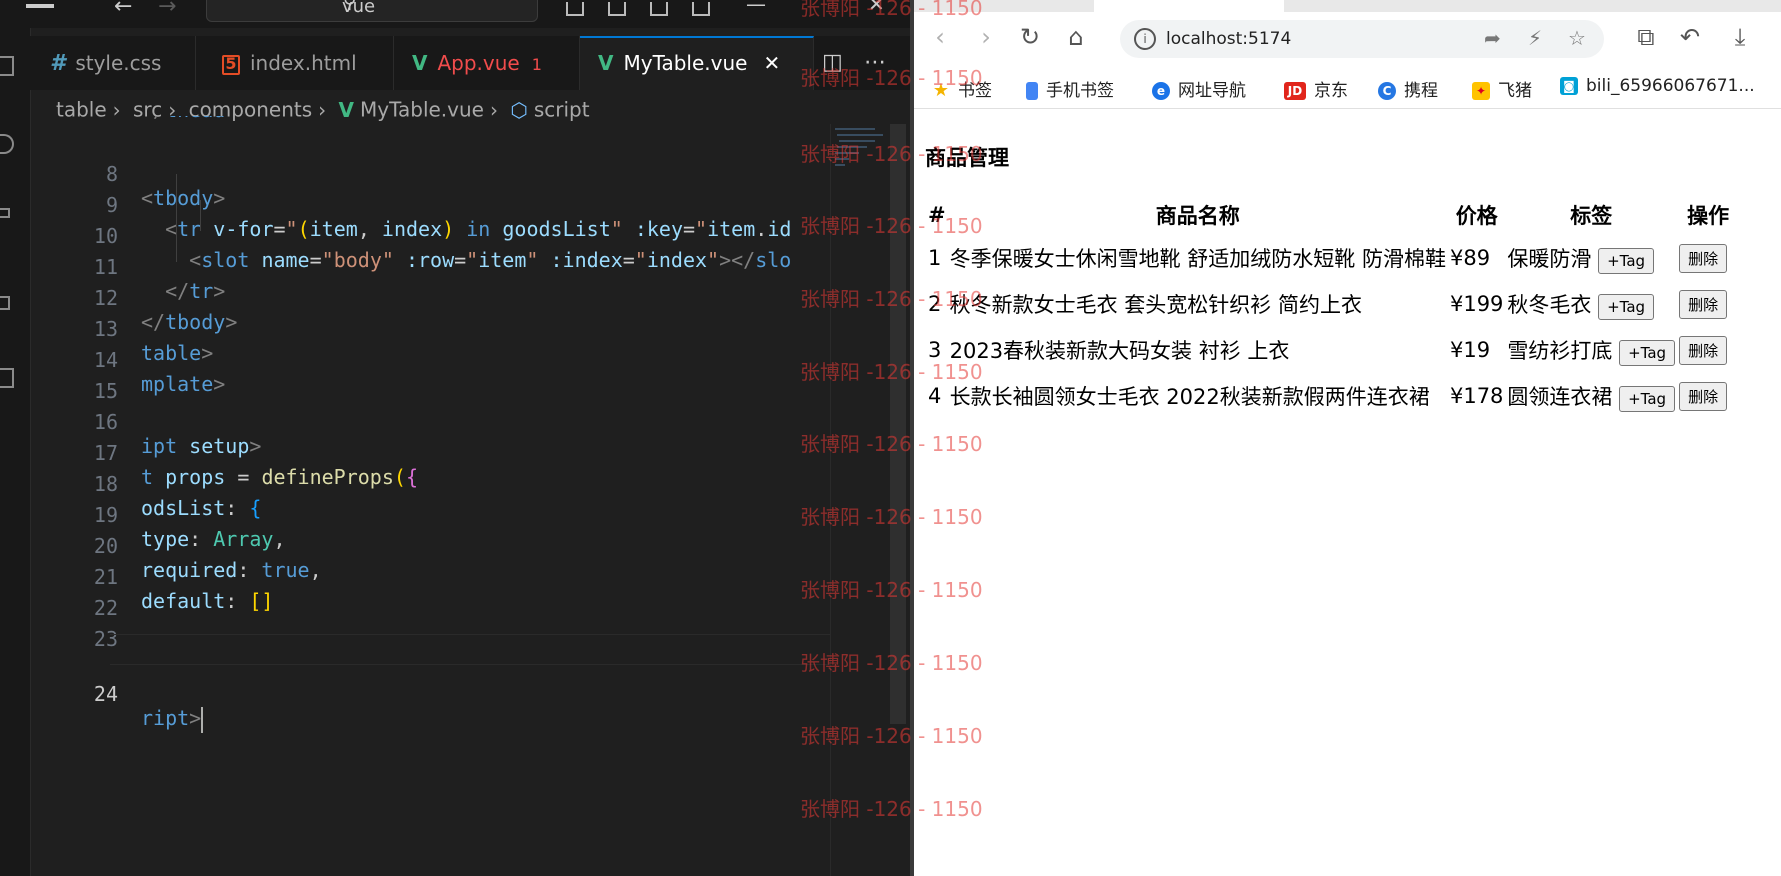  What do you see at coordinates (7, 378) in the screenshot?
I see `extensions-icon` at bounding box center [7, 378].